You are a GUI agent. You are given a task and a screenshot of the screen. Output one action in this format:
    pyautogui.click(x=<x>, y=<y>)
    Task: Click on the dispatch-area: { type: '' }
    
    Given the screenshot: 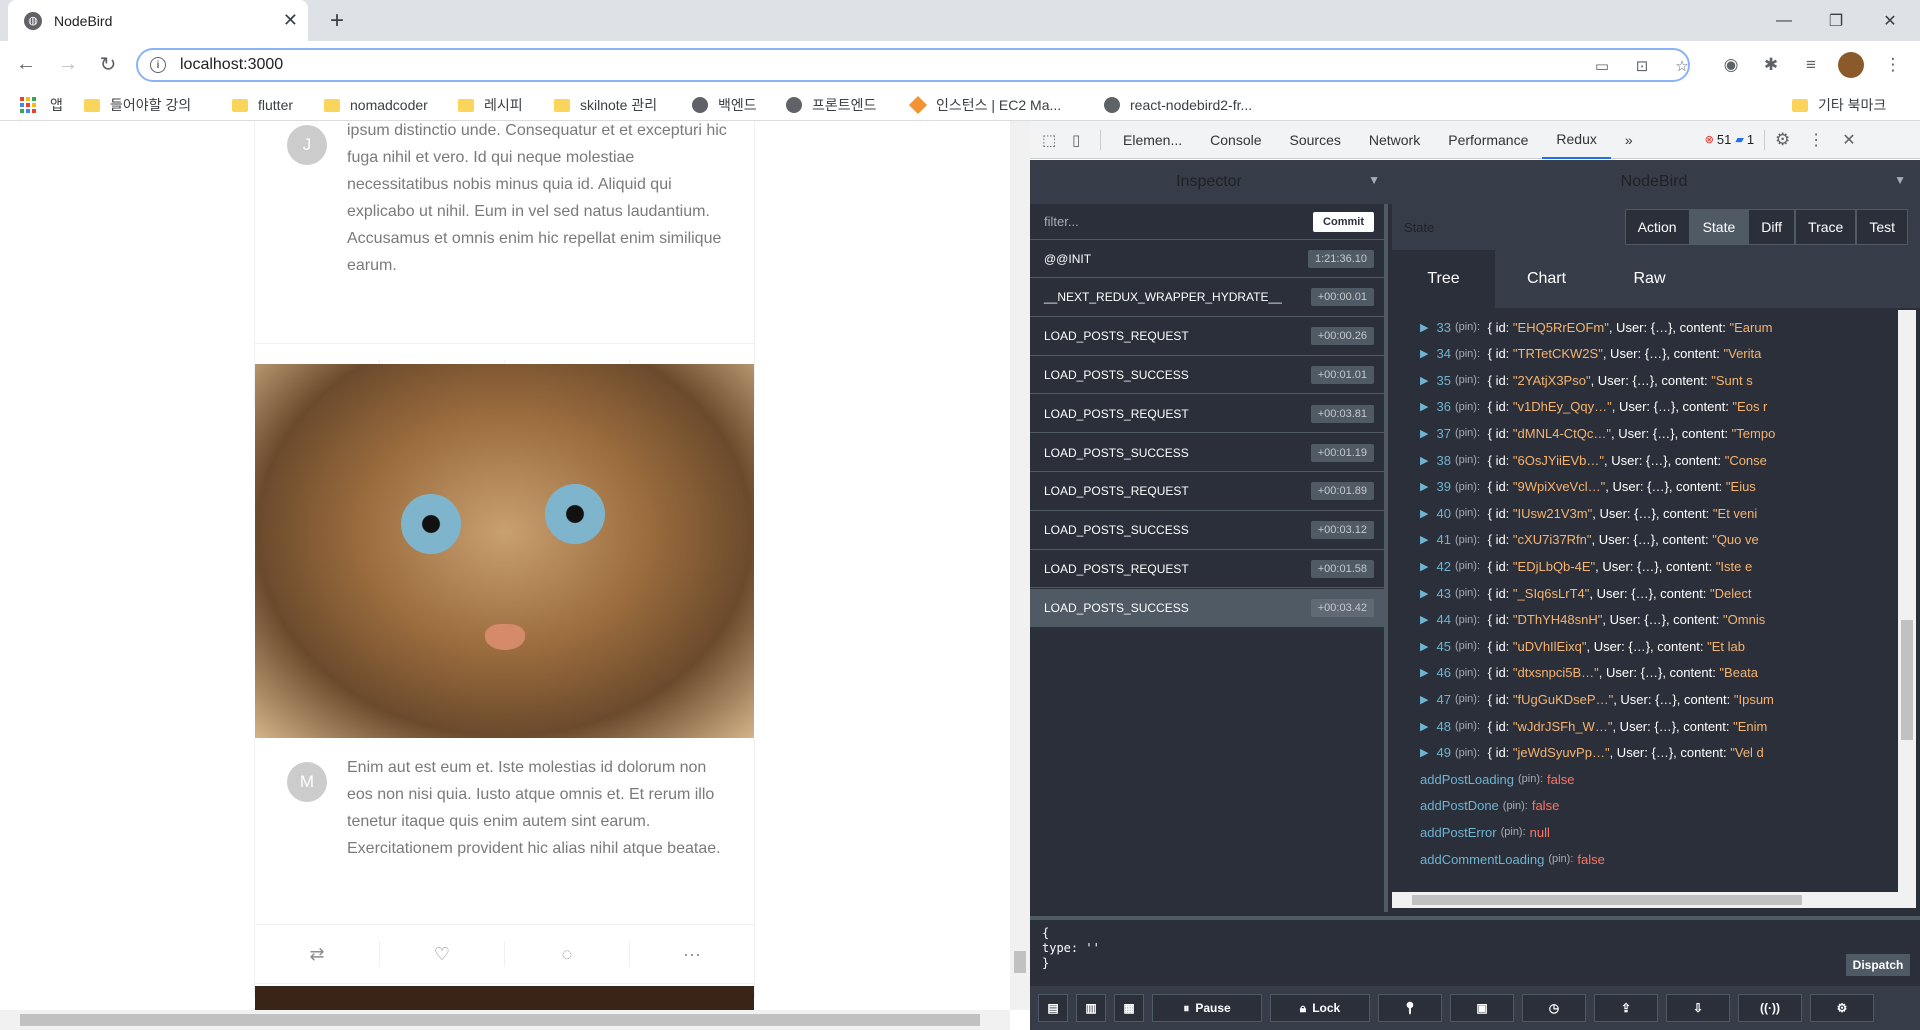 What is the action you would take?
    pyautogui.click(x=1475, y=949)
    